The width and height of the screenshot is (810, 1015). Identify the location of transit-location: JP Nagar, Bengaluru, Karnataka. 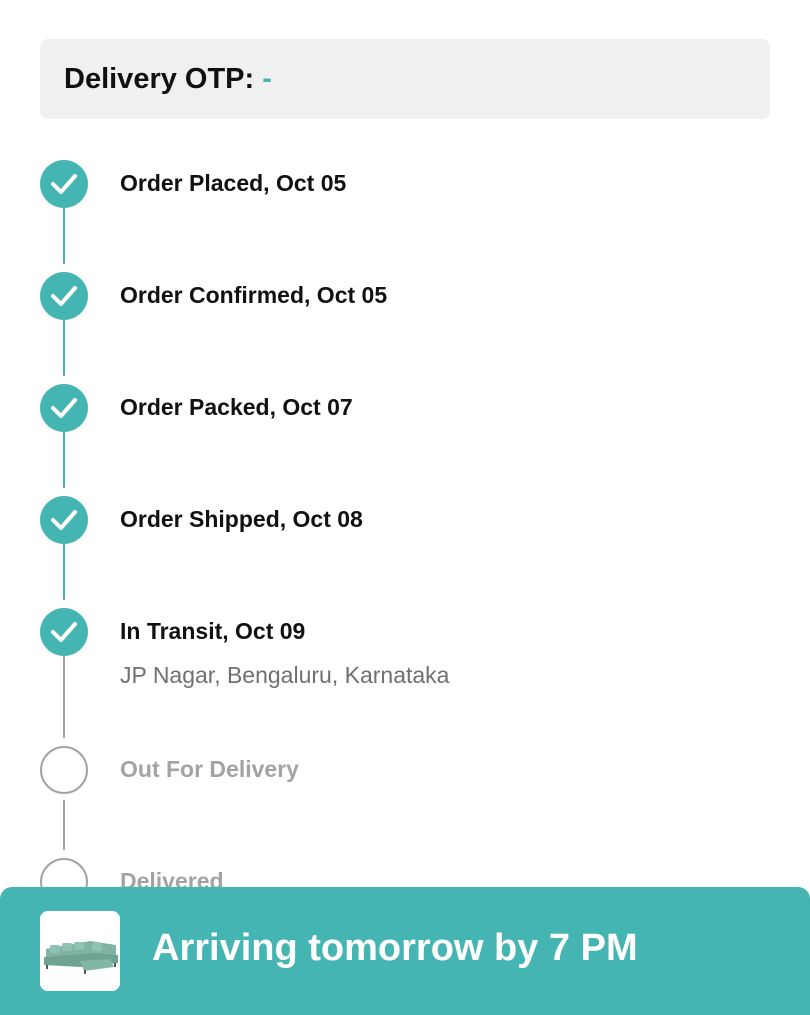
(285, 675).